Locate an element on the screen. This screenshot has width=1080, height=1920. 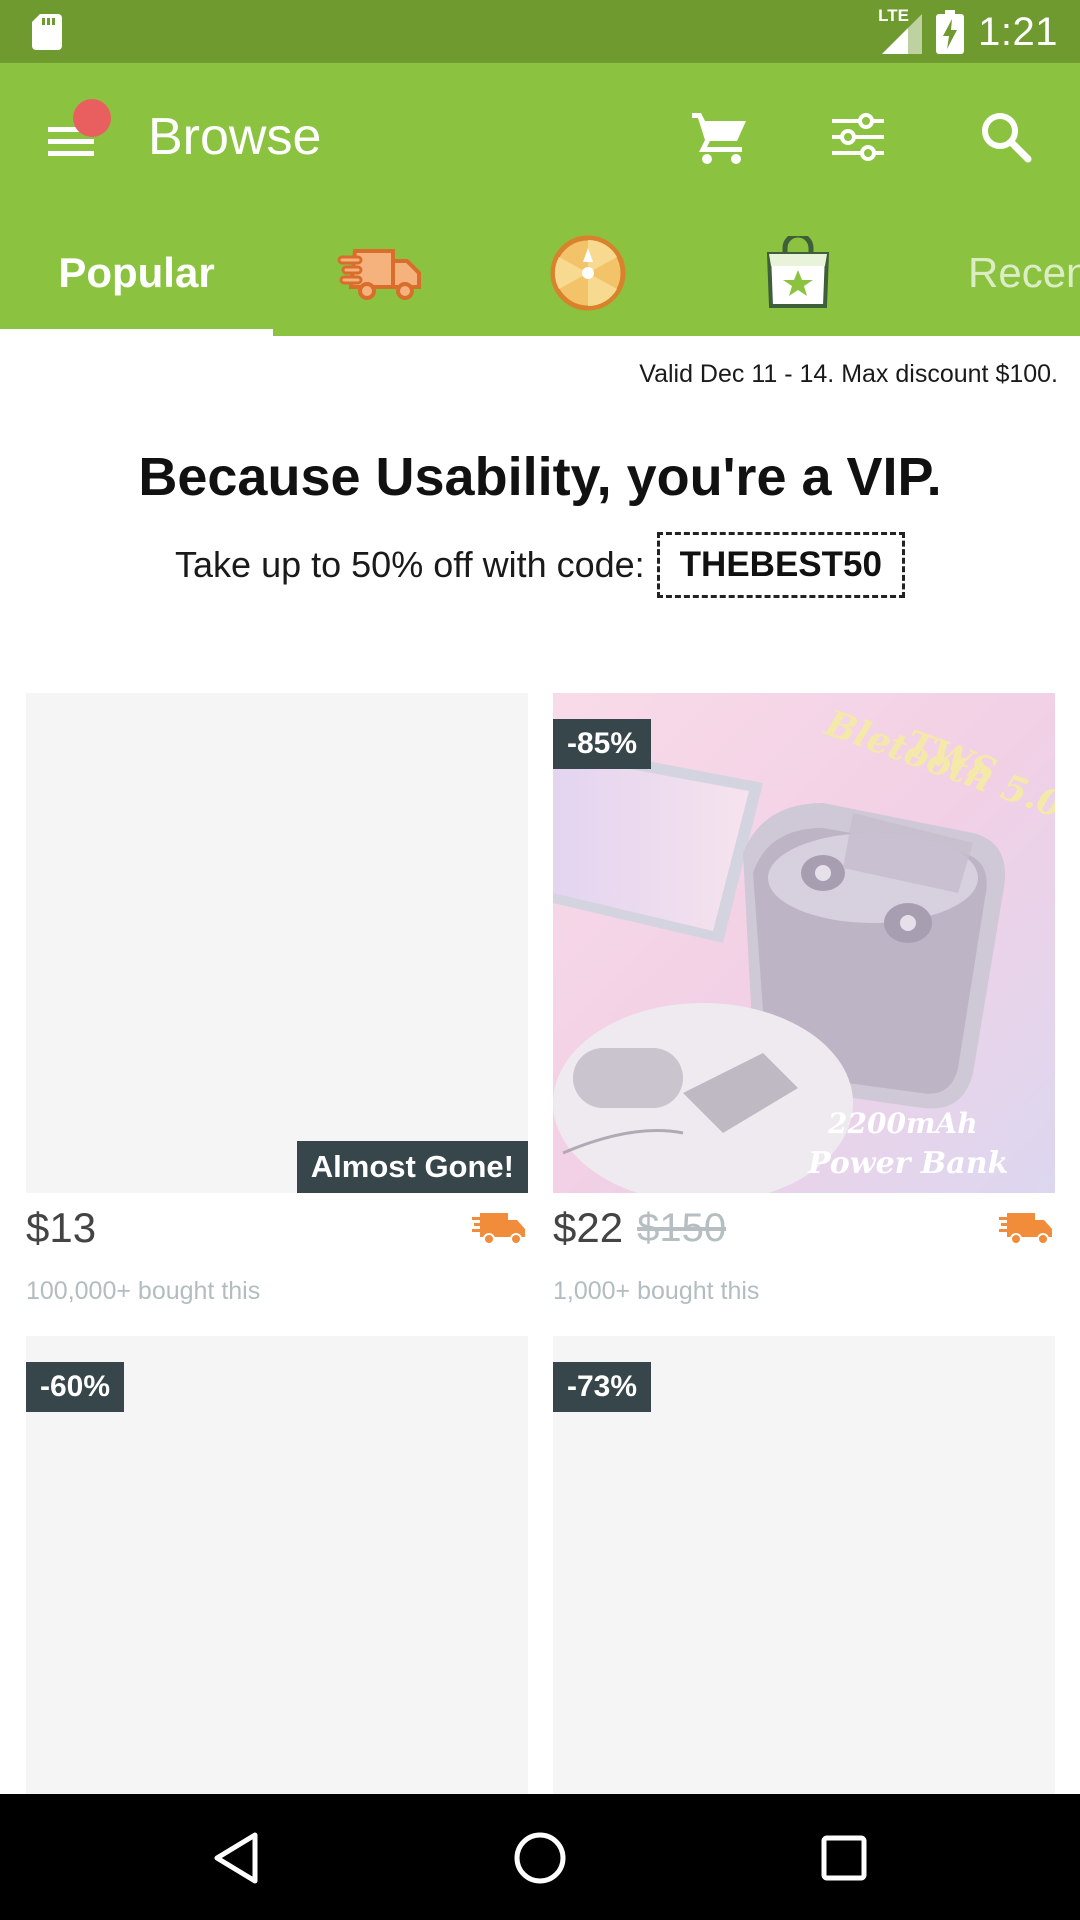
price-row: $22 $150 is located at coordinates (804, 1228).